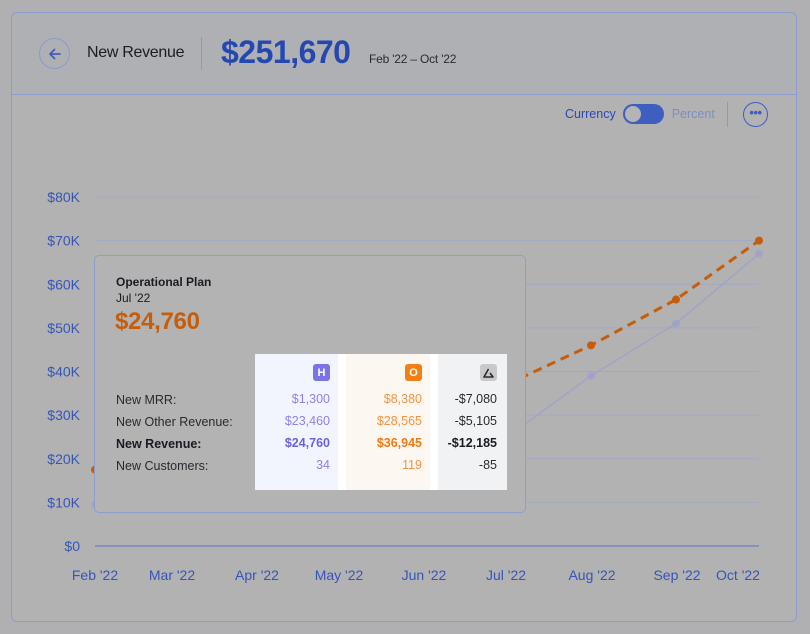  I want to click on row-label-new-other-revenue: New Other Revenue:, so click(174, 422).